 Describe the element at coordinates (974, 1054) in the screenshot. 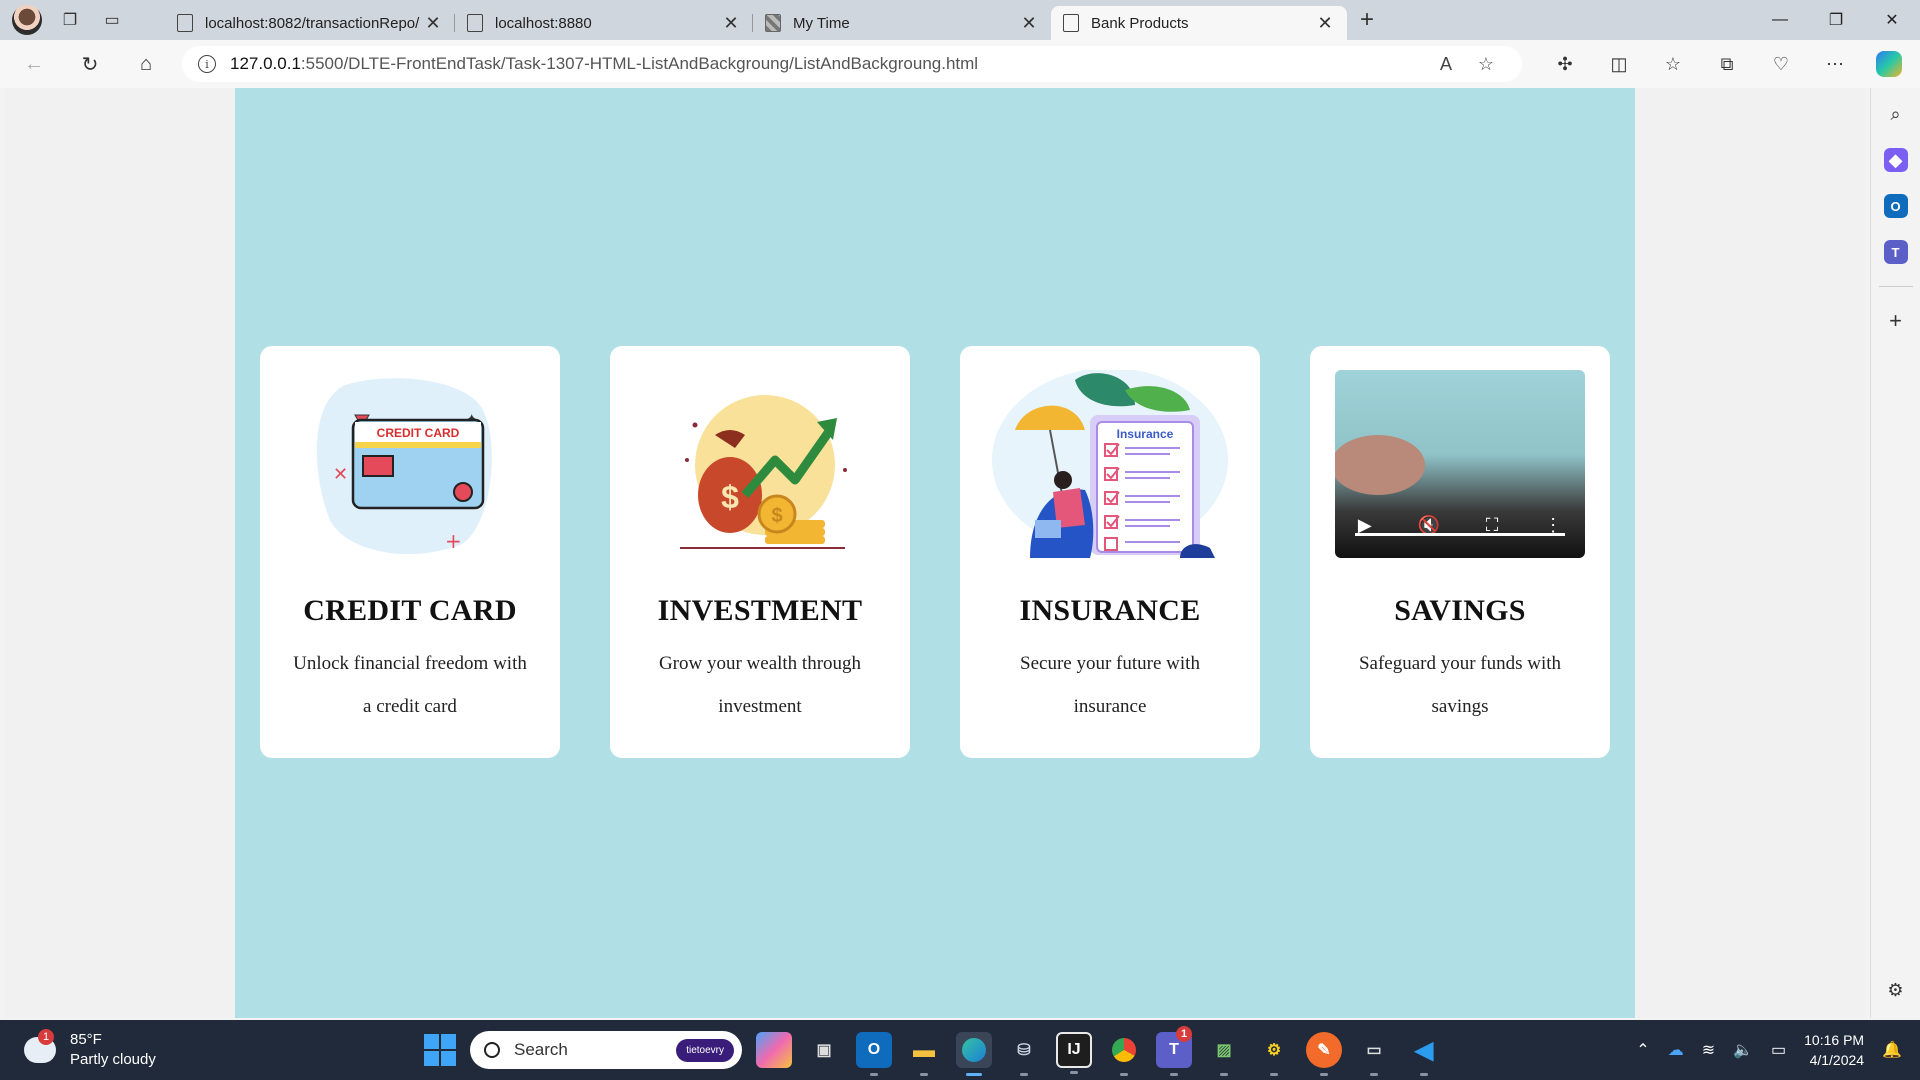

I see `edge-app-icon` at that location.